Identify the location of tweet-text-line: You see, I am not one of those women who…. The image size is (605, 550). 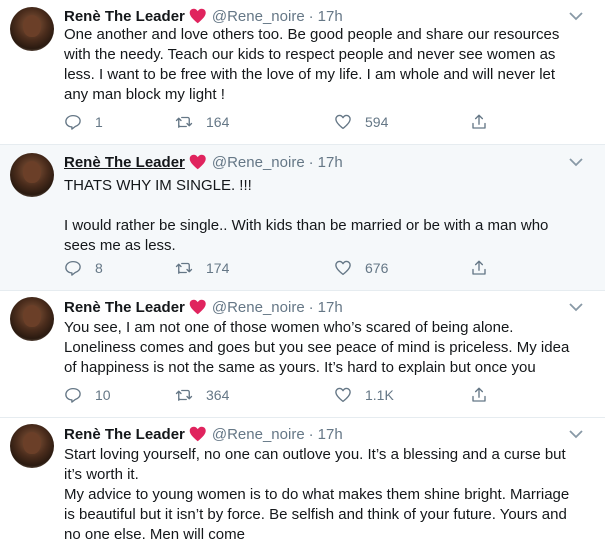
(289, 327).